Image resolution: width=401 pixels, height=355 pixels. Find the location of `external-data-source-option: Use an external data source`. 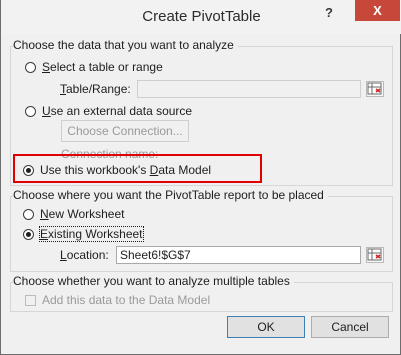

external-data-source-option: Use an external data source is located at coordinates (108, 111).